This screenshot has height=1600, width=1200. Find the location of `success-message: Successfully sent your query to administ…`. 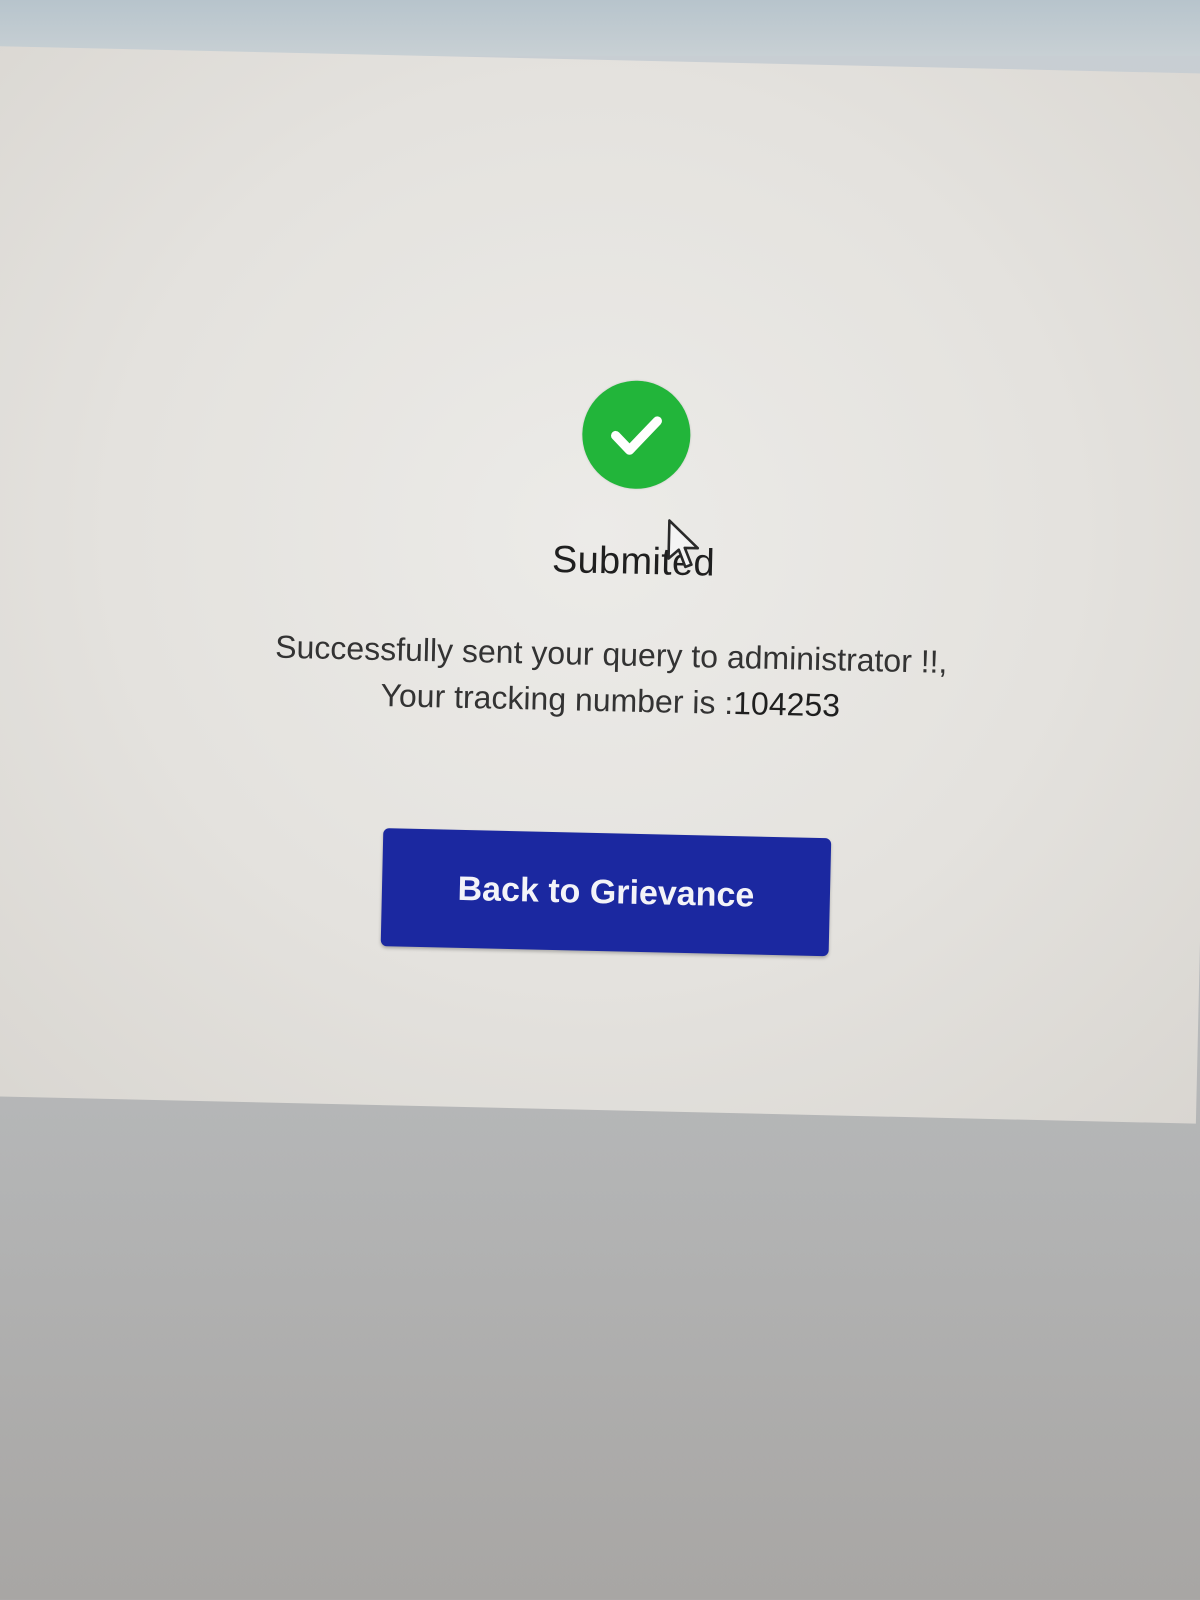

success-message: Successfully sent your query to administ… is located at coordinates (611, 677).